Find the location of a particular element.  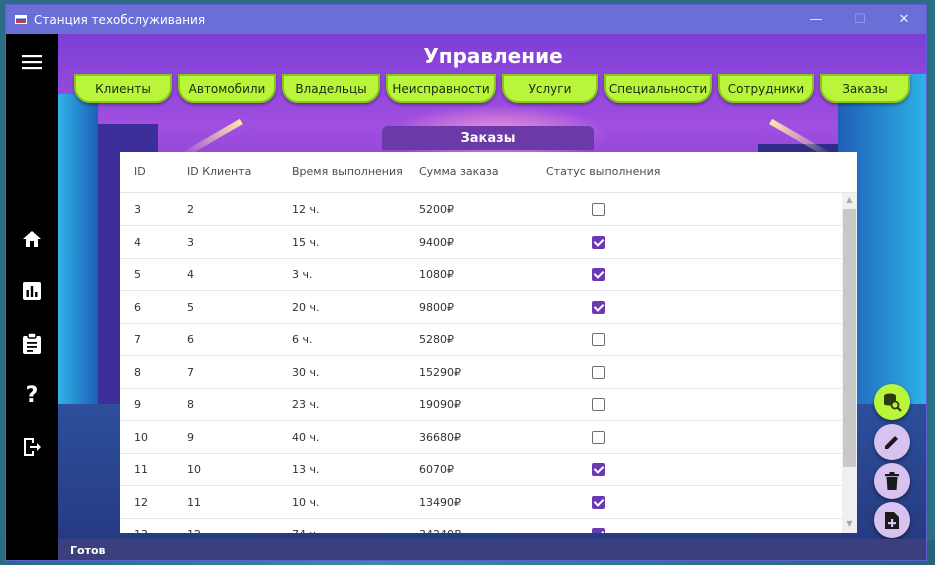

table-row: 3 2 12 ч. 5200₽ is located at coordinates (481, 209).